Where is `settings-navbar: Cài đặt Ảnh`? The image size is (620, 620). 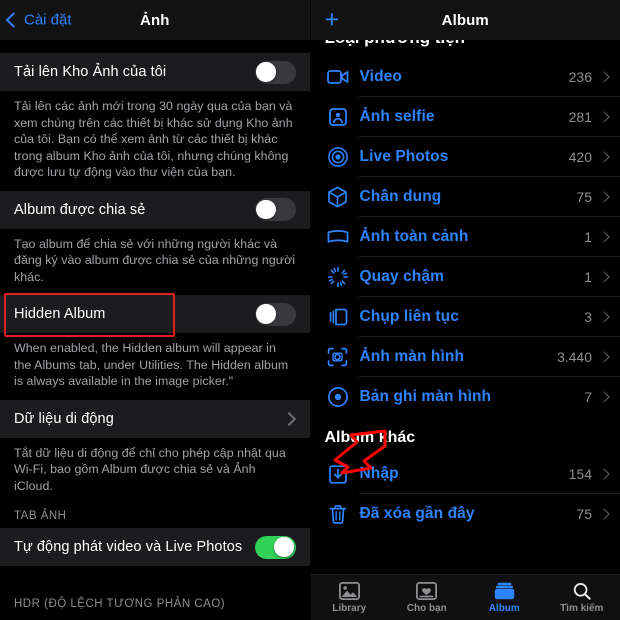 settings-navbar: Cài đặt Ảnh is located at coordinates (155, 20).